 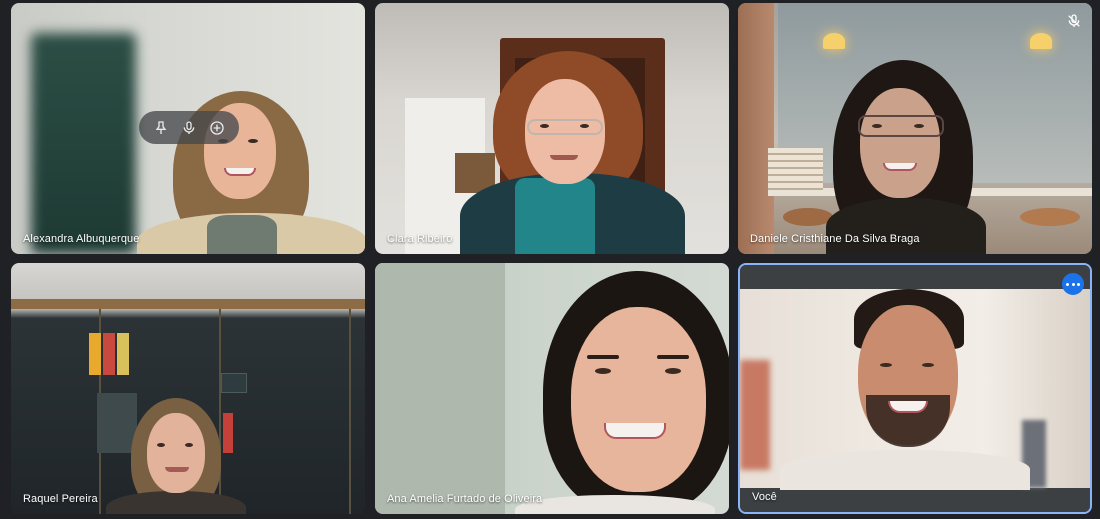 What do you see at coordinates (420, 239) in the screenshot?
I see `participant-name: Clara Ribeiro` at bounding box center [420, 239].